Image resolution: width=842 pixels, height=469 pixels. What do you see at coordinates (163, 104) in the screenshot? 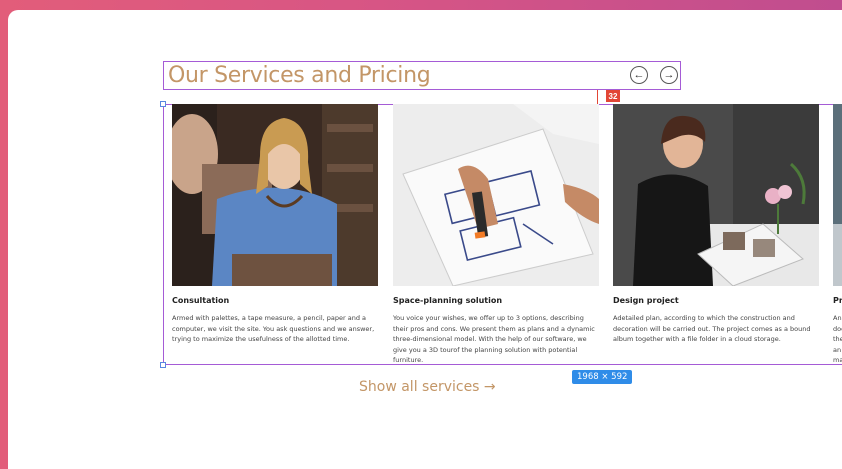
I see `resize-handle-top-left` at bounding box center [163, 104].